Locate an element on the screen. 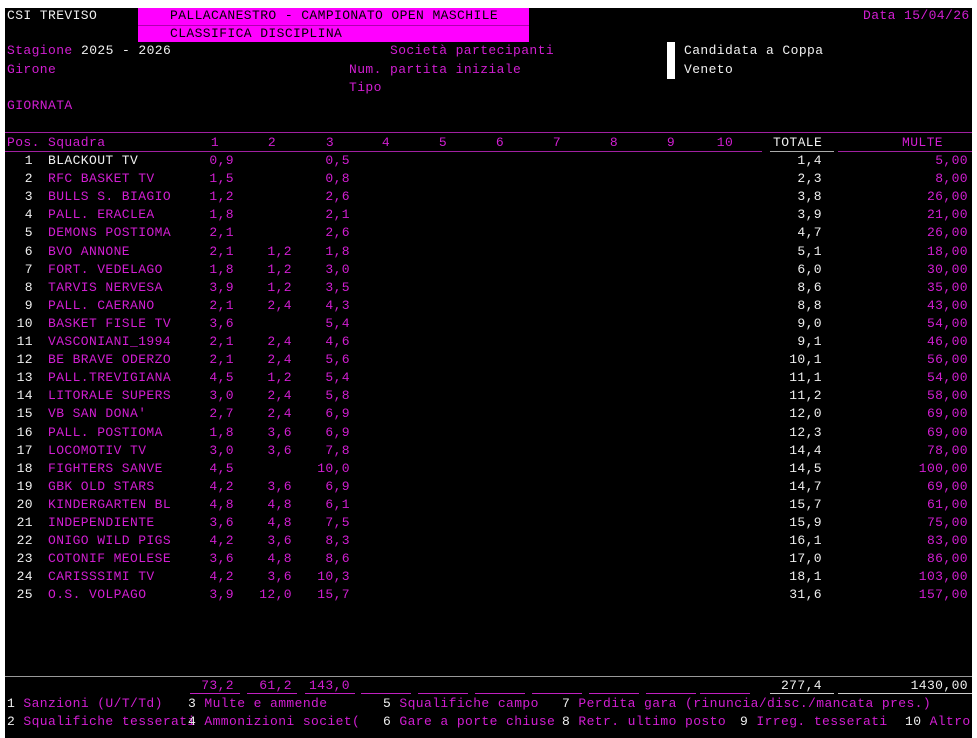  row-pos: 12 is located at coordinates (24, 360).